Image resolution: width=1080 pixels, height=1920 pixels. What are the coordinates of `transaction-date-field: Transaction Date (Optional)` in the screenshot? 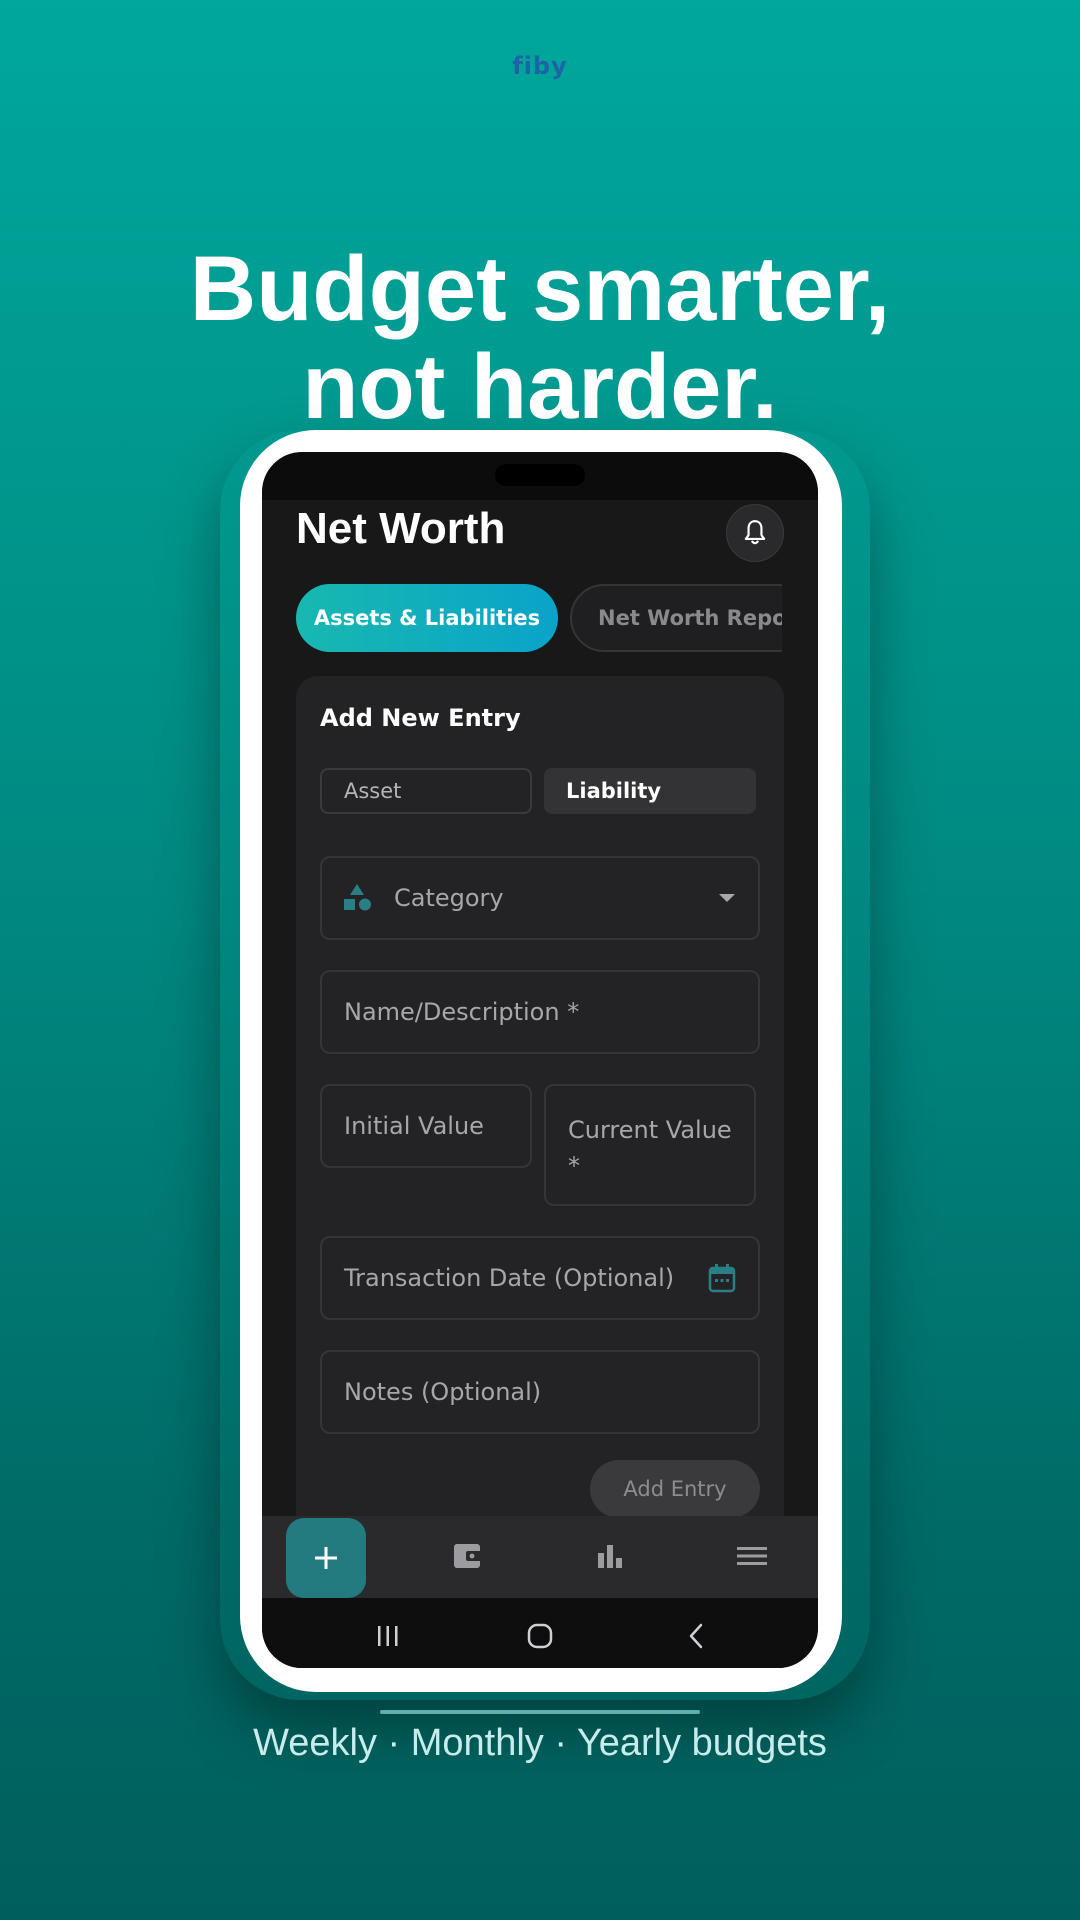 It's located at (540, 1278).